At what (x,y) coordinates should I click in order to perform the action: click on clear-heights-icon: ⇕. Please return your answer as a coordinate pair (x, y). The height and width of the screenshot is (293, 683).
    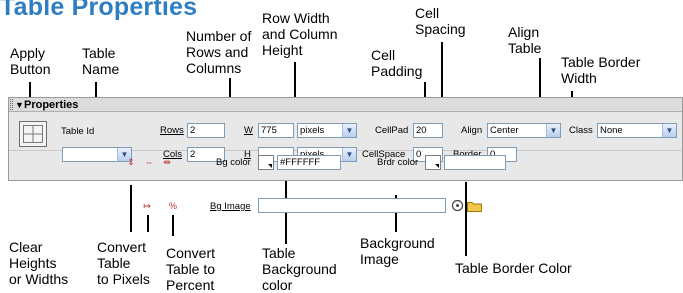
    Looking at the image, I should click on (131, 162).